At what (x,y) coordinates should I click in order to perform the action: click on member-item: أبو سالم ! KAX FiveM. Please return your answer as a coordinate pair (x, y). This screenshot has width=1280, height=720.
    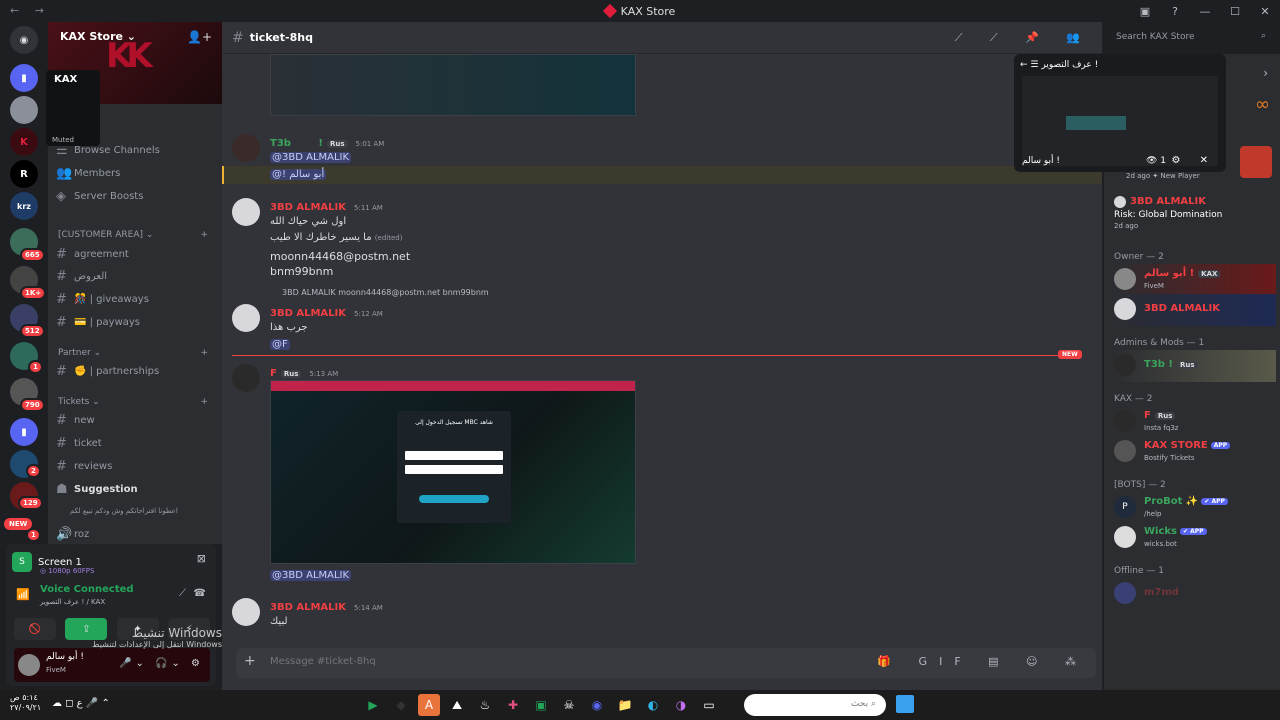
    Looking at the image, I should click on (1195, 280).